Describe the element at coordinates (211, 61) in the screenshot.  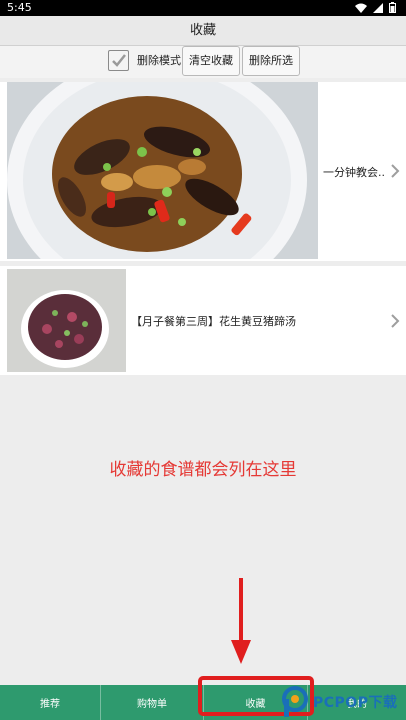
I see `clear-favorites-button: 清空收藏` at that location.